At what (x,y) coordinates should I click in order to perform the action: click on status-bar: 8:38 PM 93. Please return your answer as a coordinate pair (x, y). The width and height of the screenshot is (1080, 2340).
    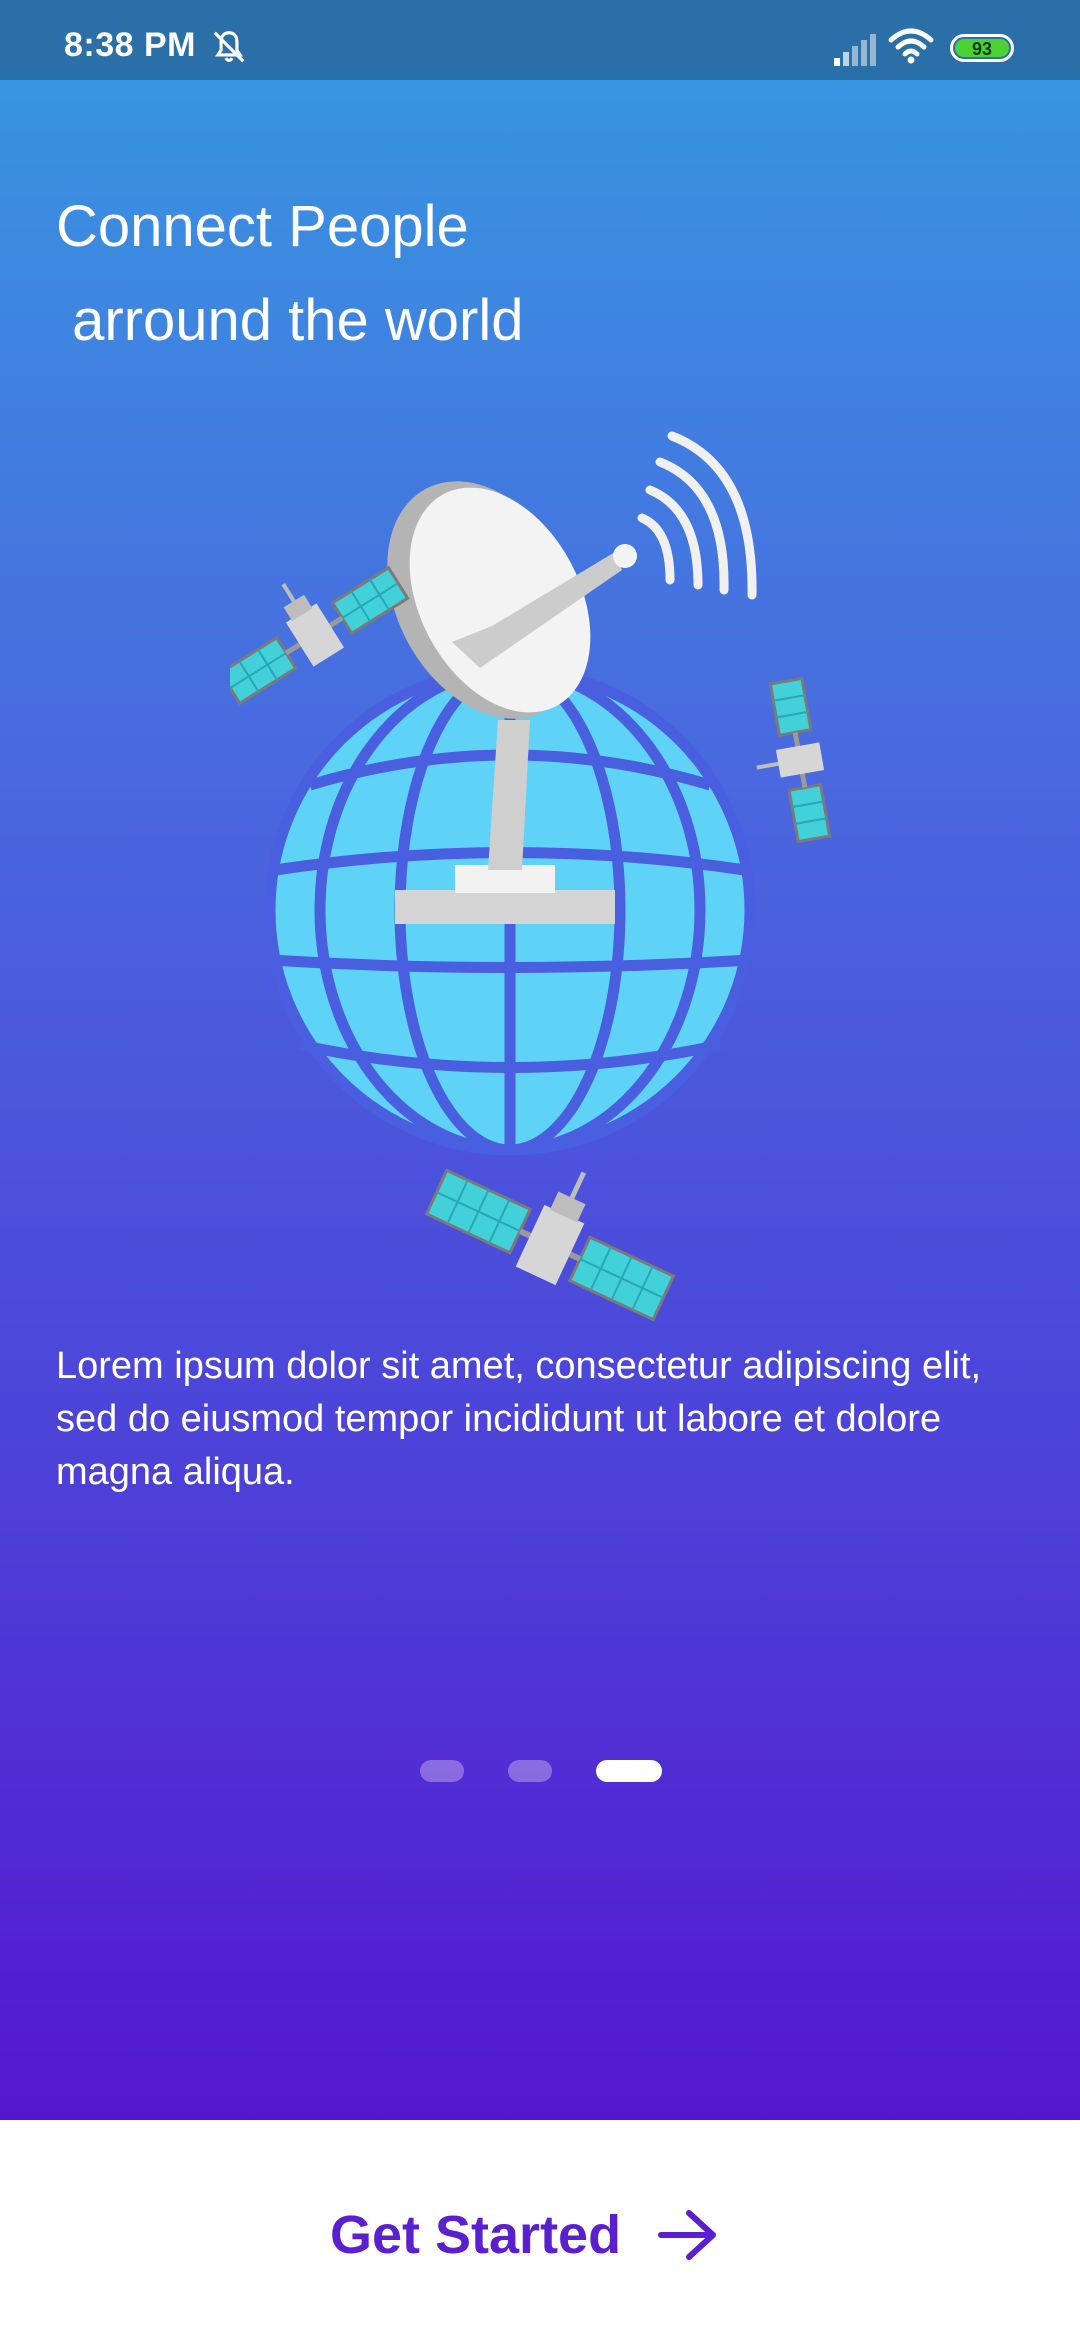
    Looking at the image, I should click on (540, 40).